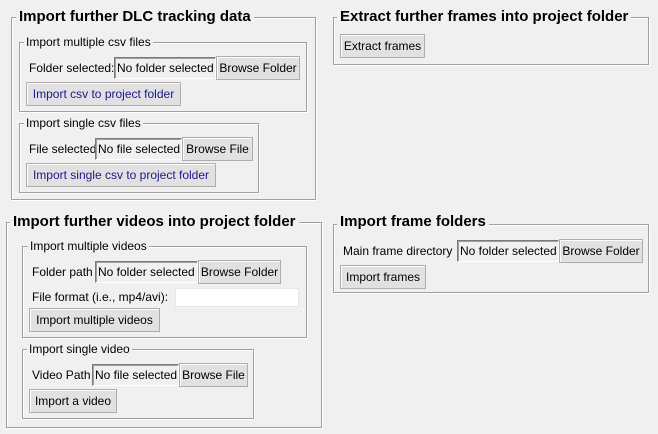 The width and height of the screenshot is (658, 434). What do you see at coordinates (79, 349) in the screenshot?
I see `videos-single-title: Import single video` at bounding box center [79, 349].